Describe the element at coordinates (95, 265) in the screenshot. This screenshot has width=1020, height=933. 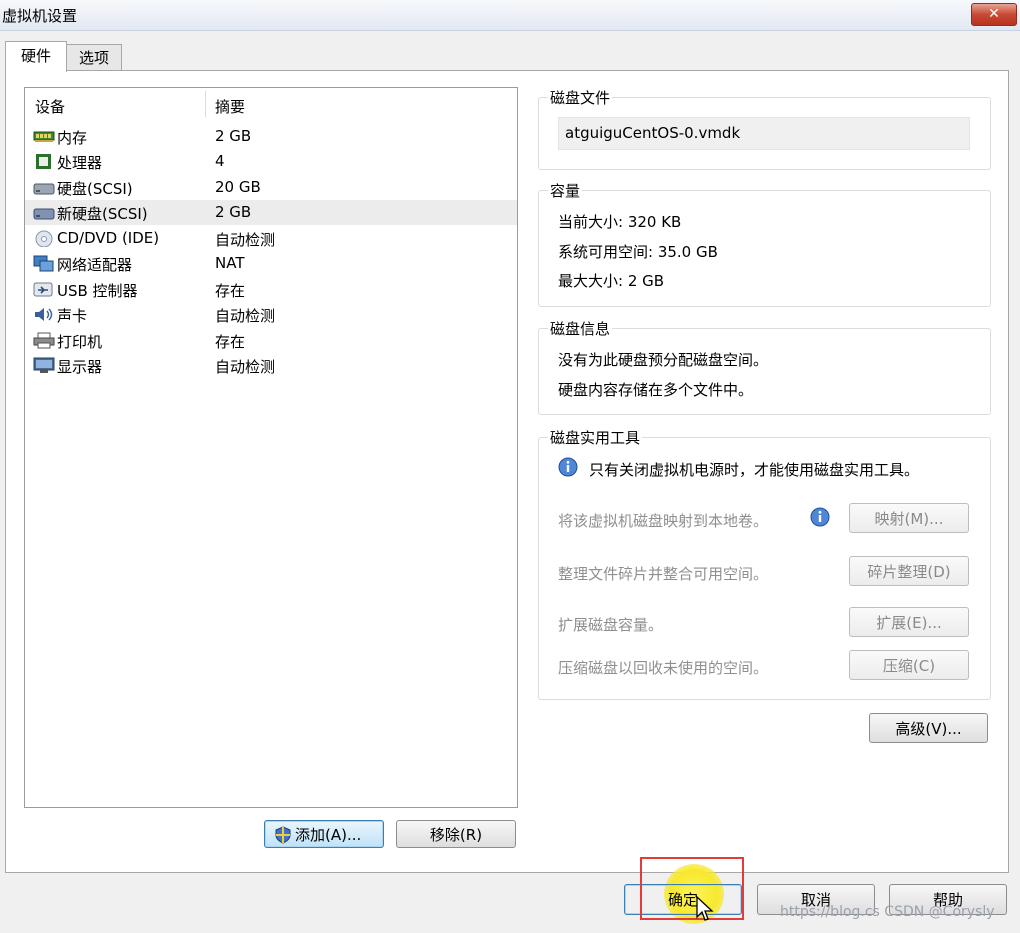
I see `device-name: 网络适配器` at that location.